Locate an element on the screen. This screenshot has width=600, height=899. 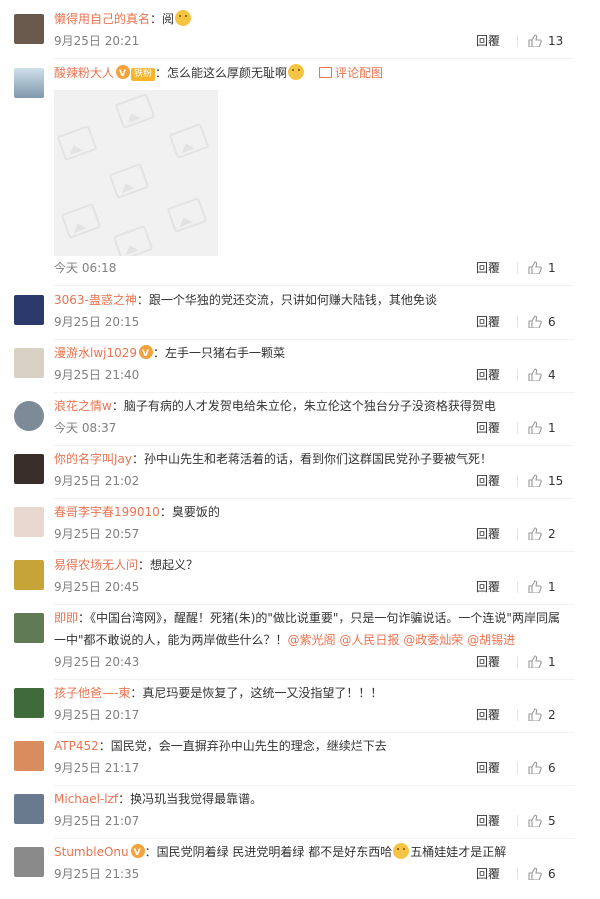
fan-badge: 铁粉 is located at coordinates (143, 74).